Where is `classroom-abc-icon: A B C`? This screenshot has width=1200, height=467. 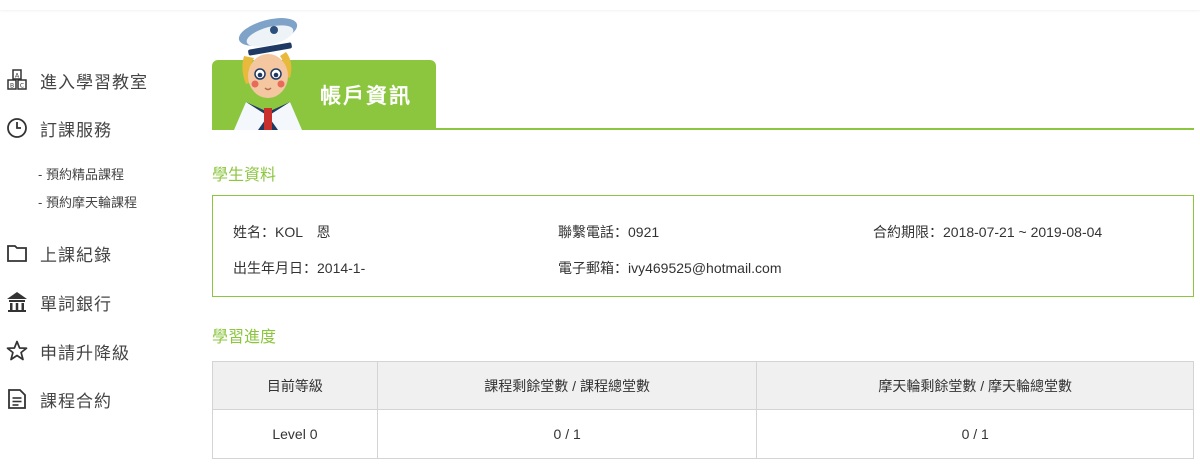
classroom-abc-icon: A B C is located at coordinates (17, 80).